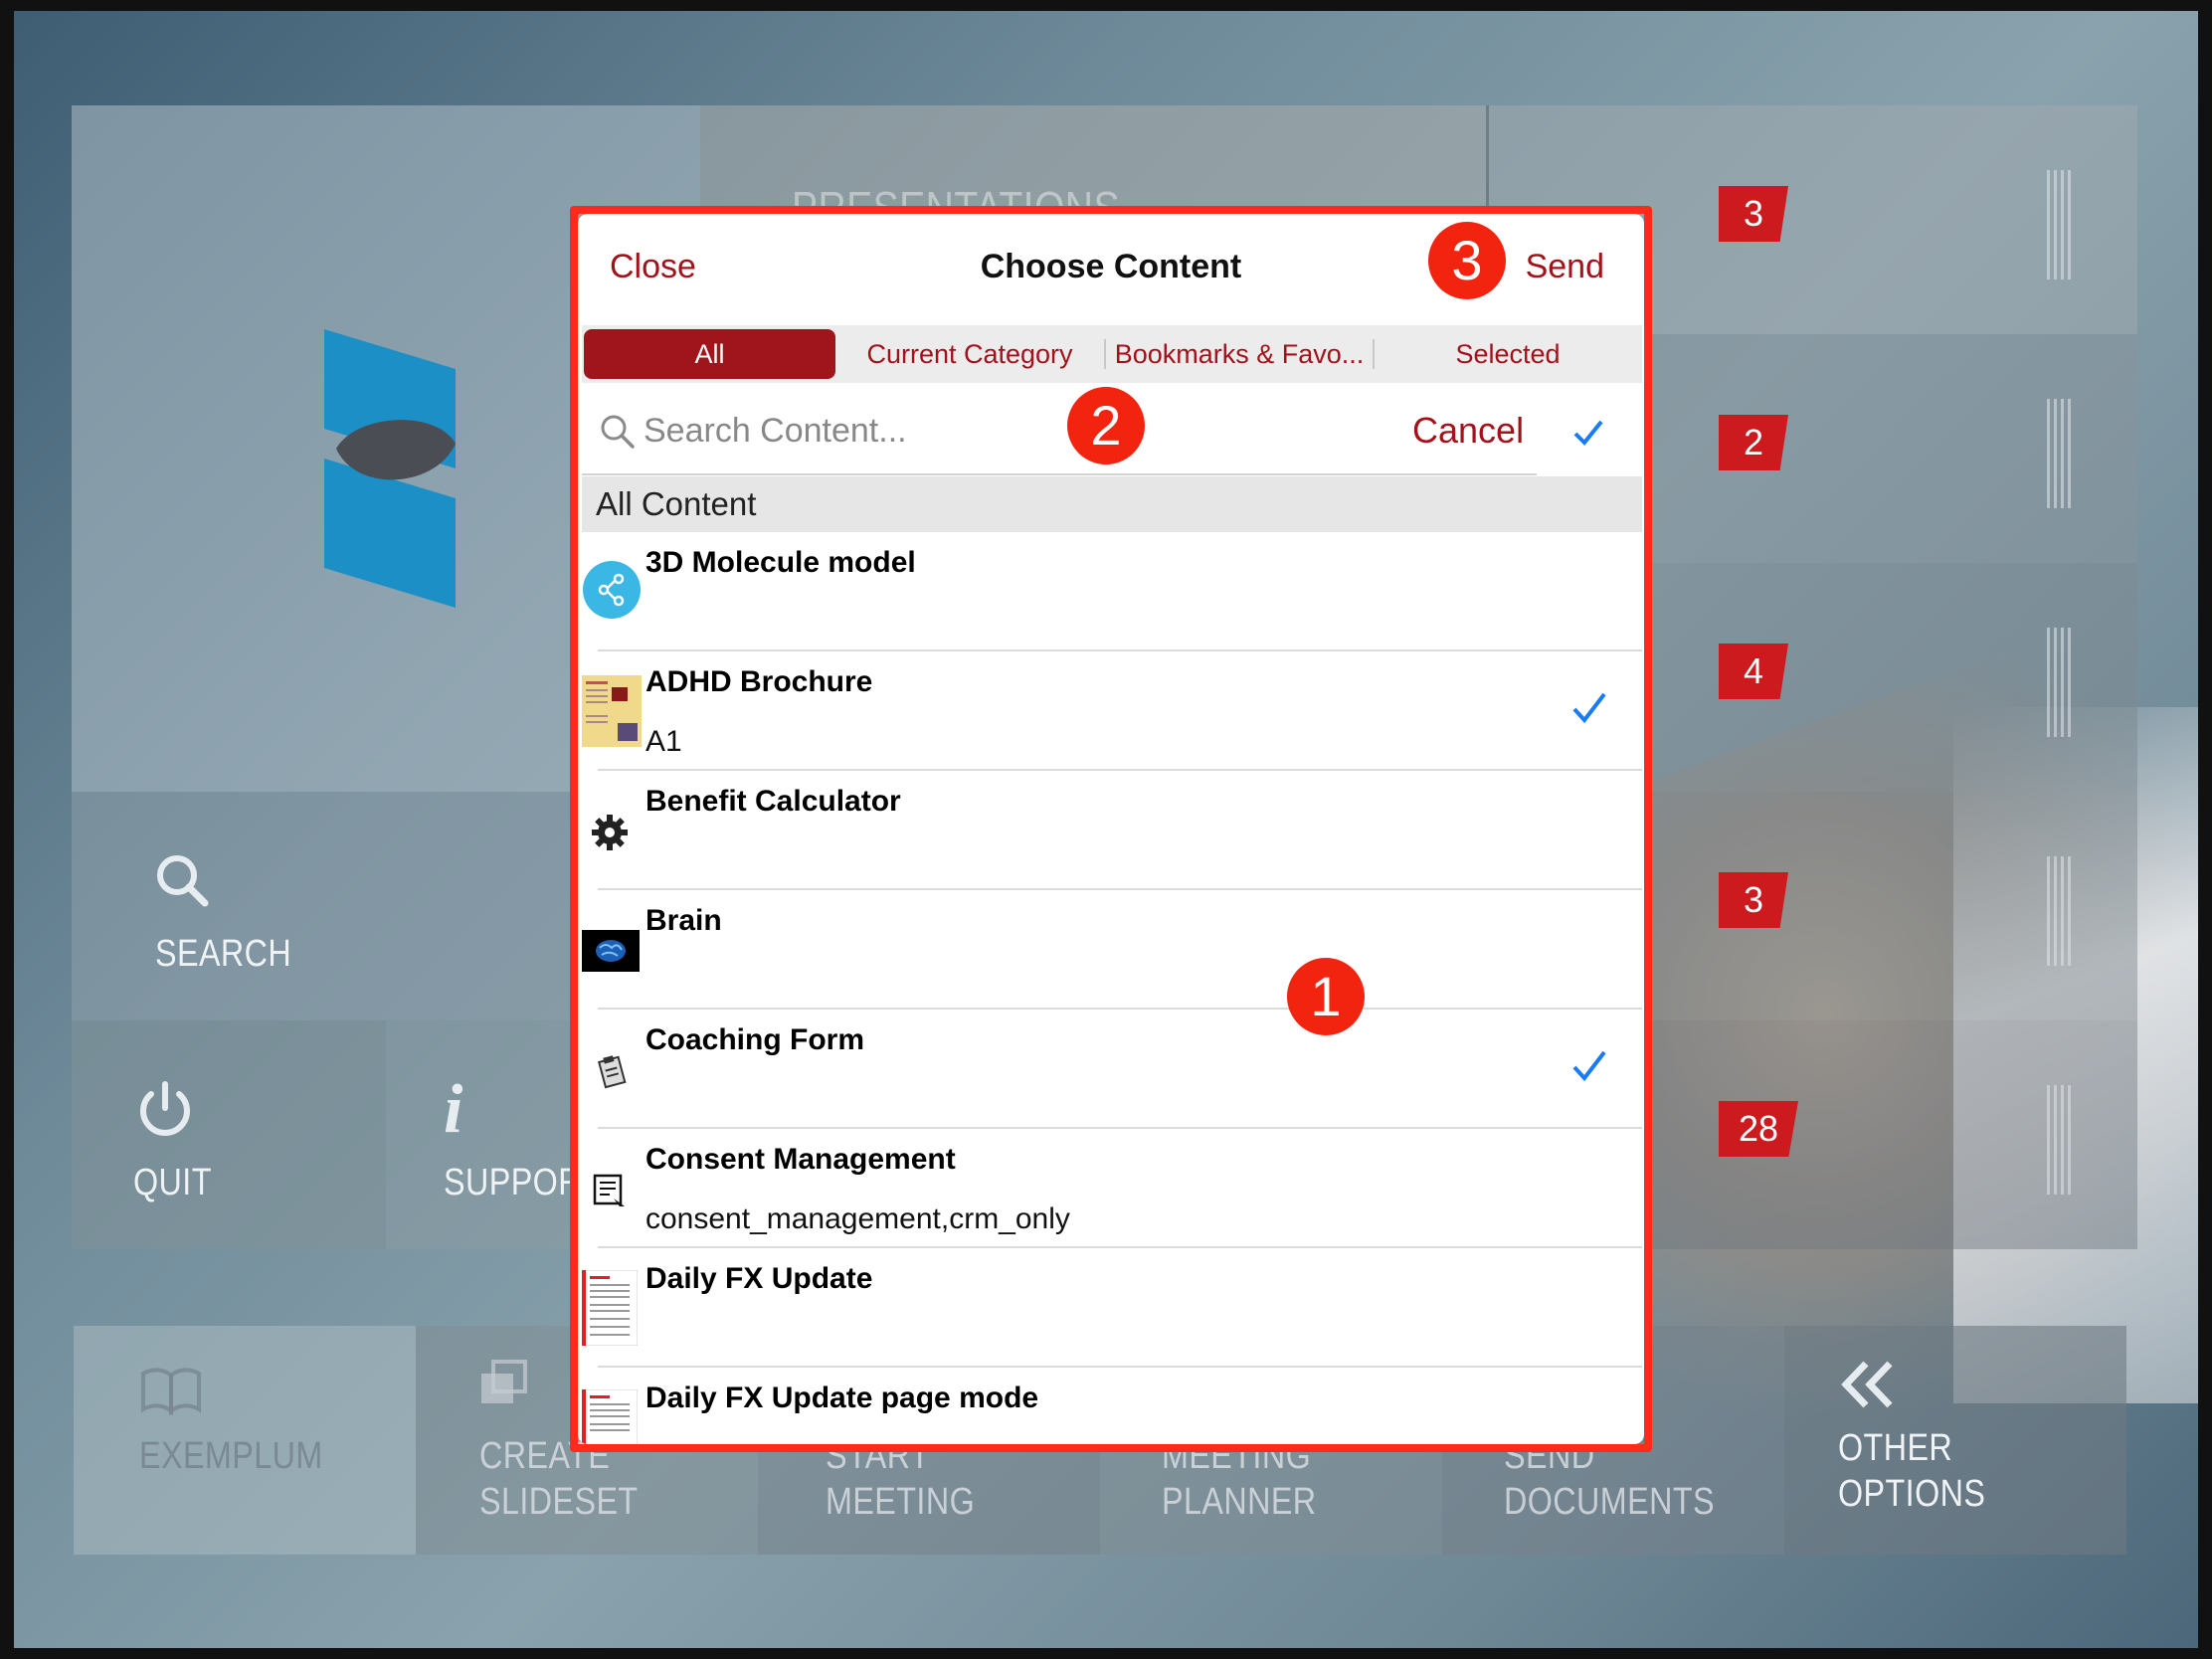  I want to click on exemplum-label: EXEMPLUM, so click(231, 1456).